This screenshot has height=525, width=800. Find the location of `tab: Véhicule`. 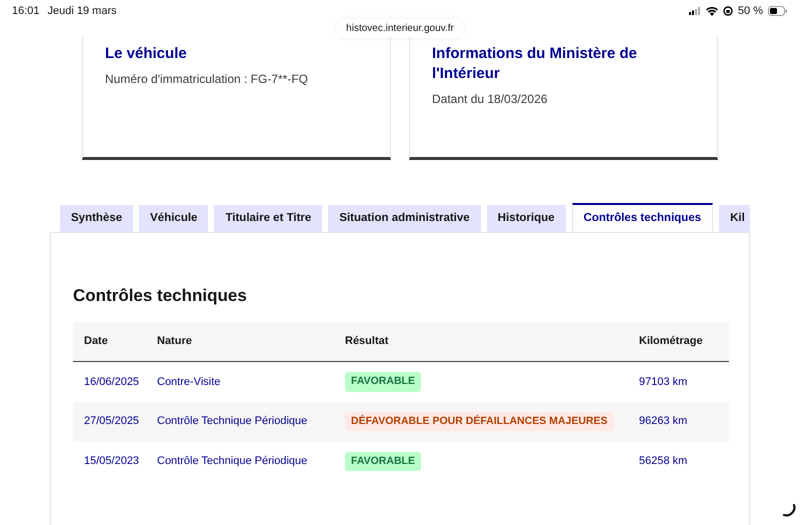

tab: Véhicule is located at coordinates (173, 218).